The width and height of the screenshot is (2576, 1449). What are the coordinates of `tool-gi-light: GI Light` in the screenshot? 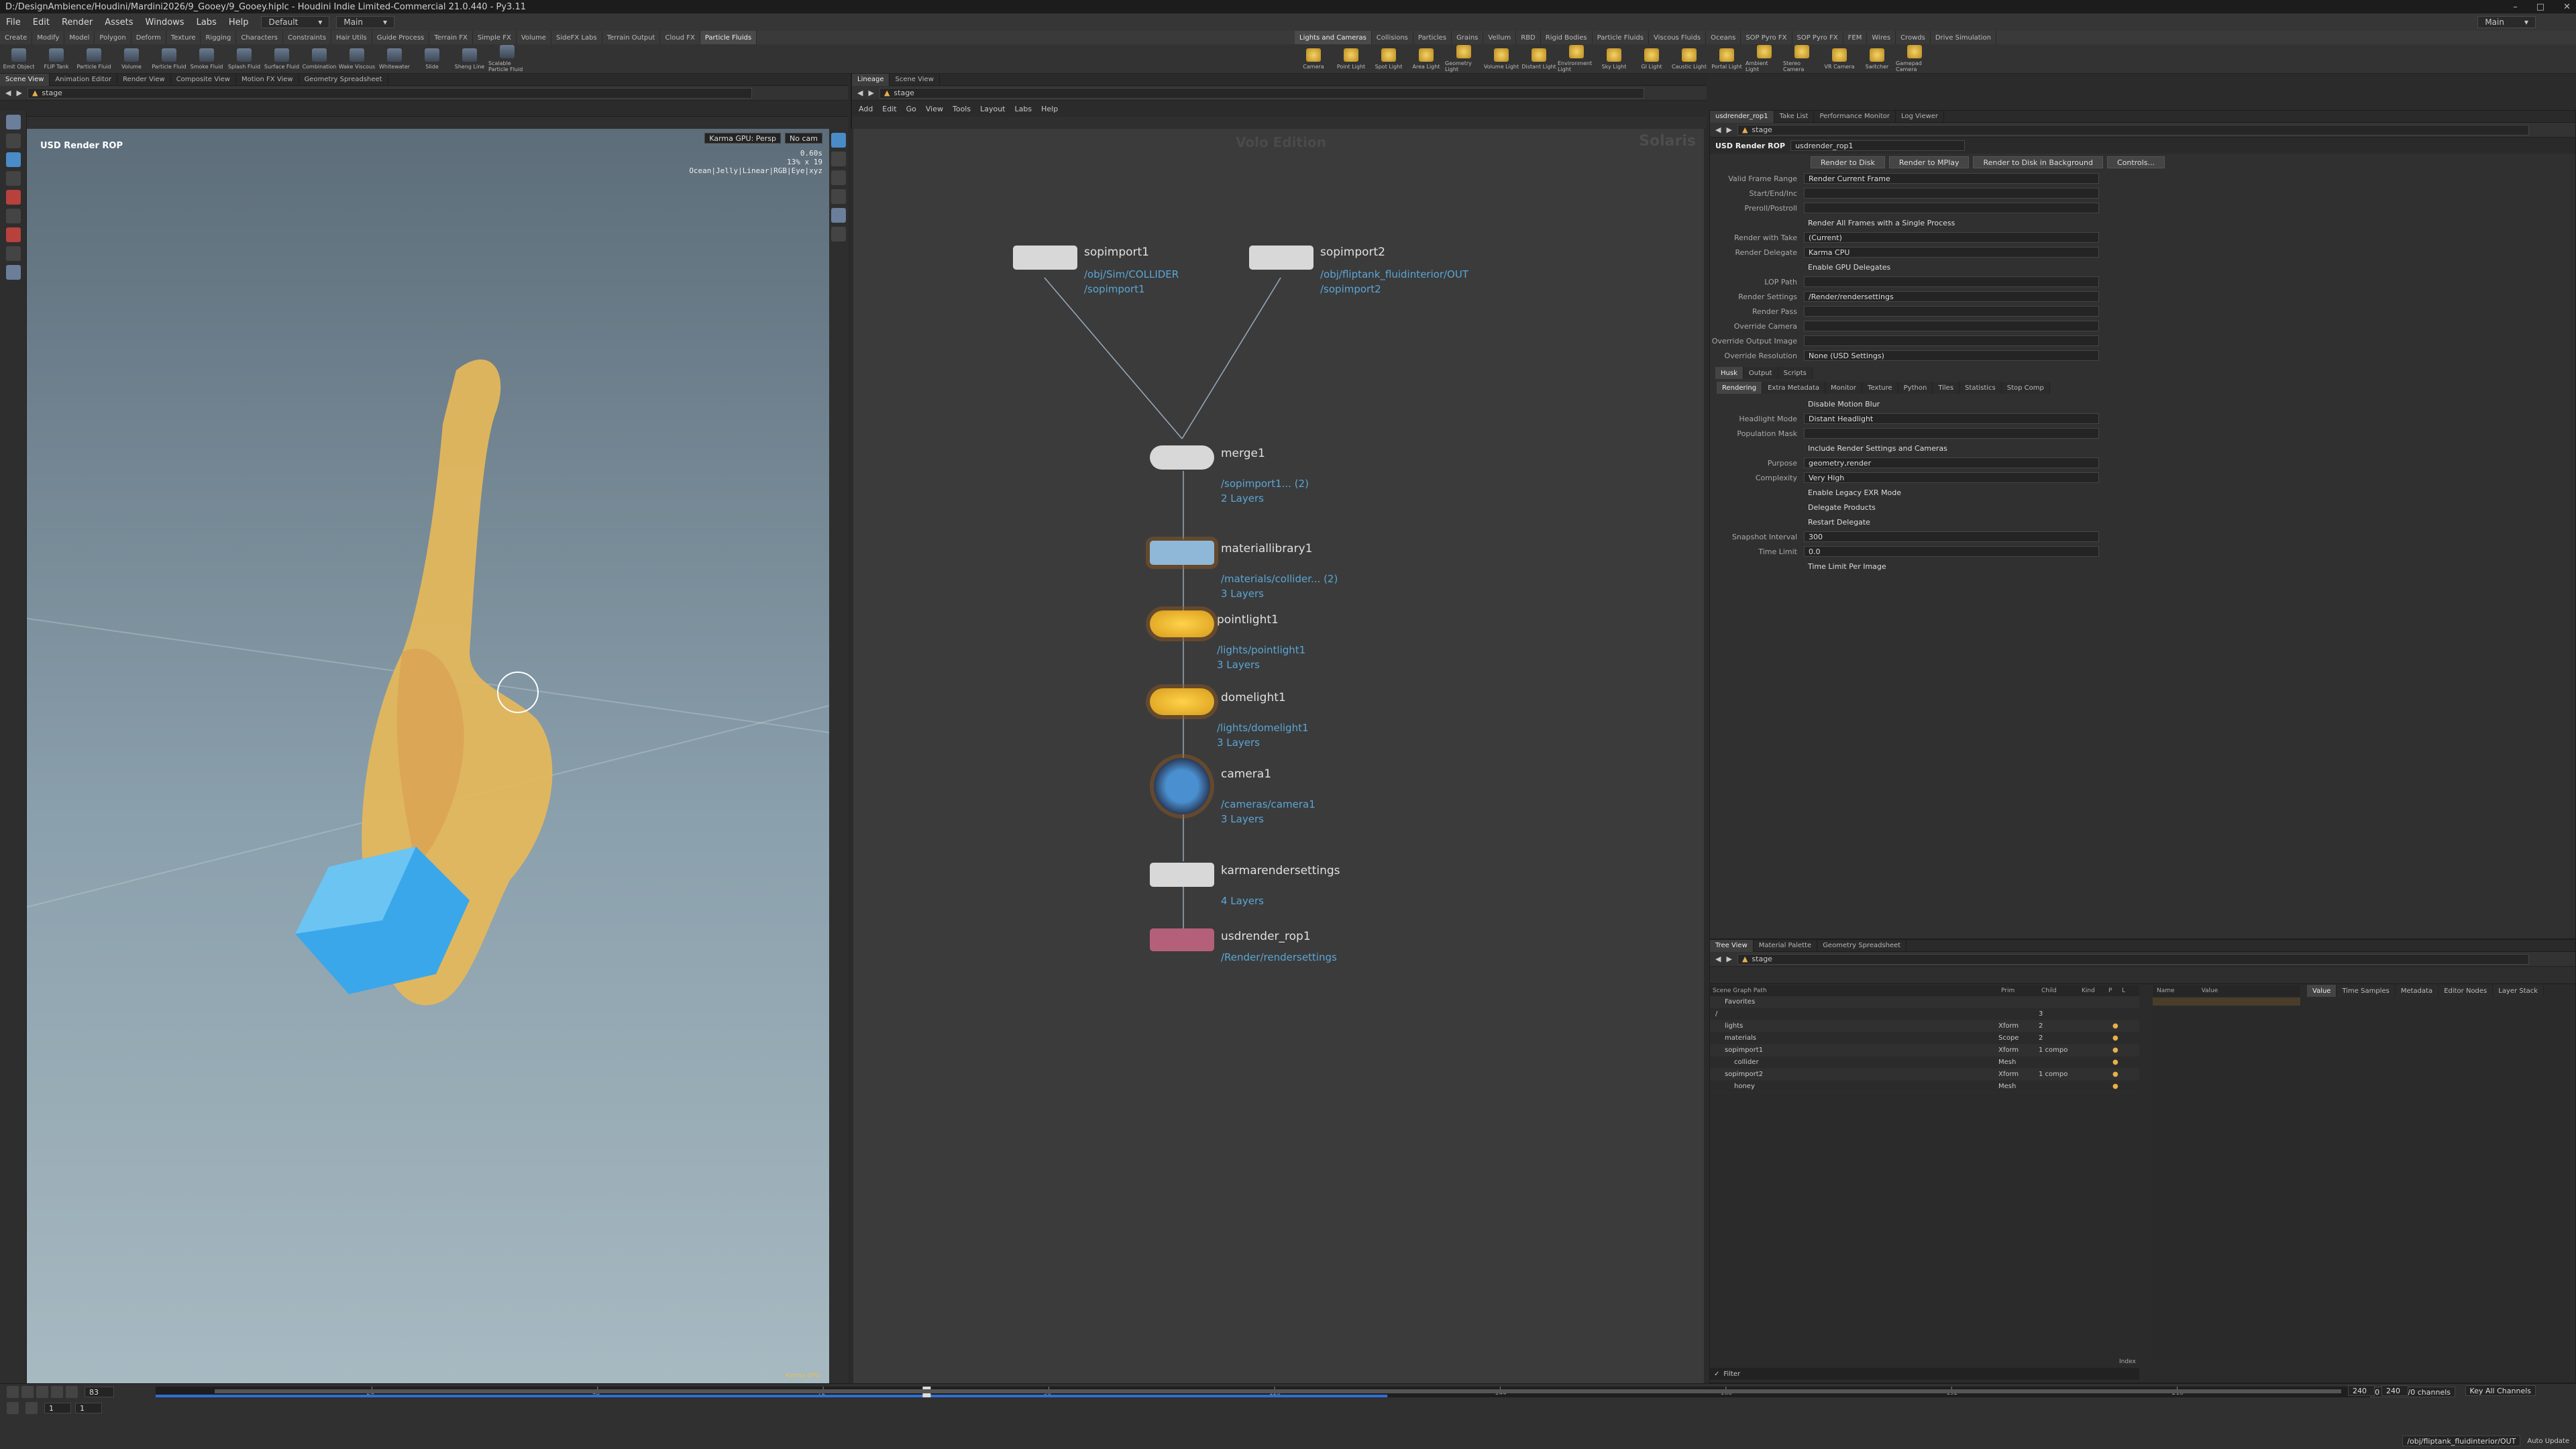 It's located at (1651, 59).